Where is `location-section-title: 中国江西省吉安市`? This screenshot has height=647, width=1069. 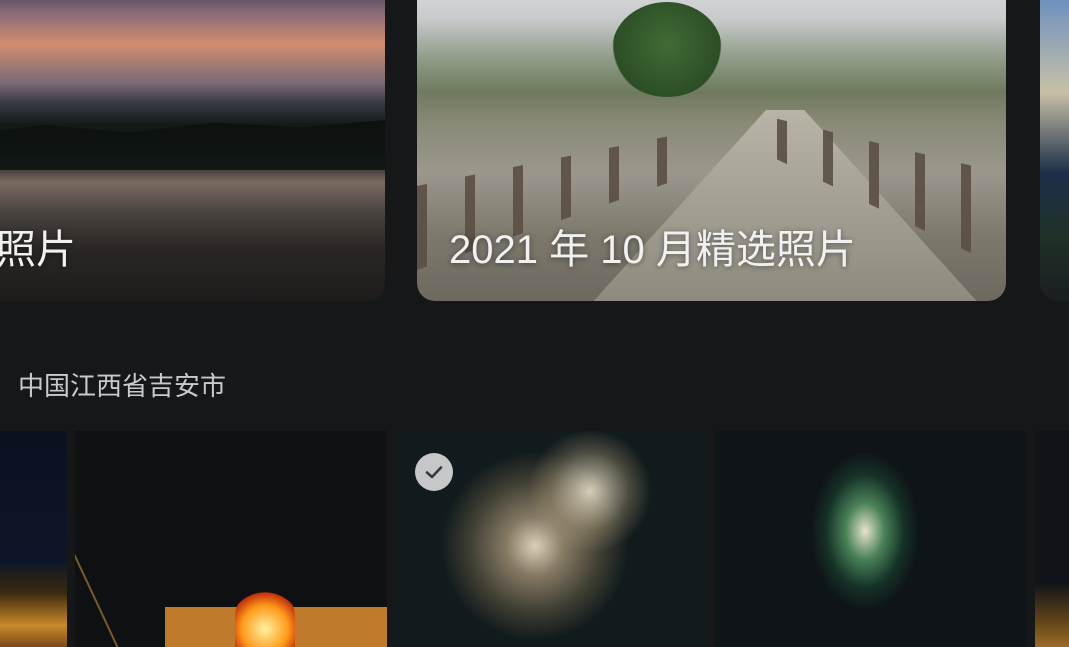
location-section-title: 中国江西省吉安市 is located at coordinates (122, 386).